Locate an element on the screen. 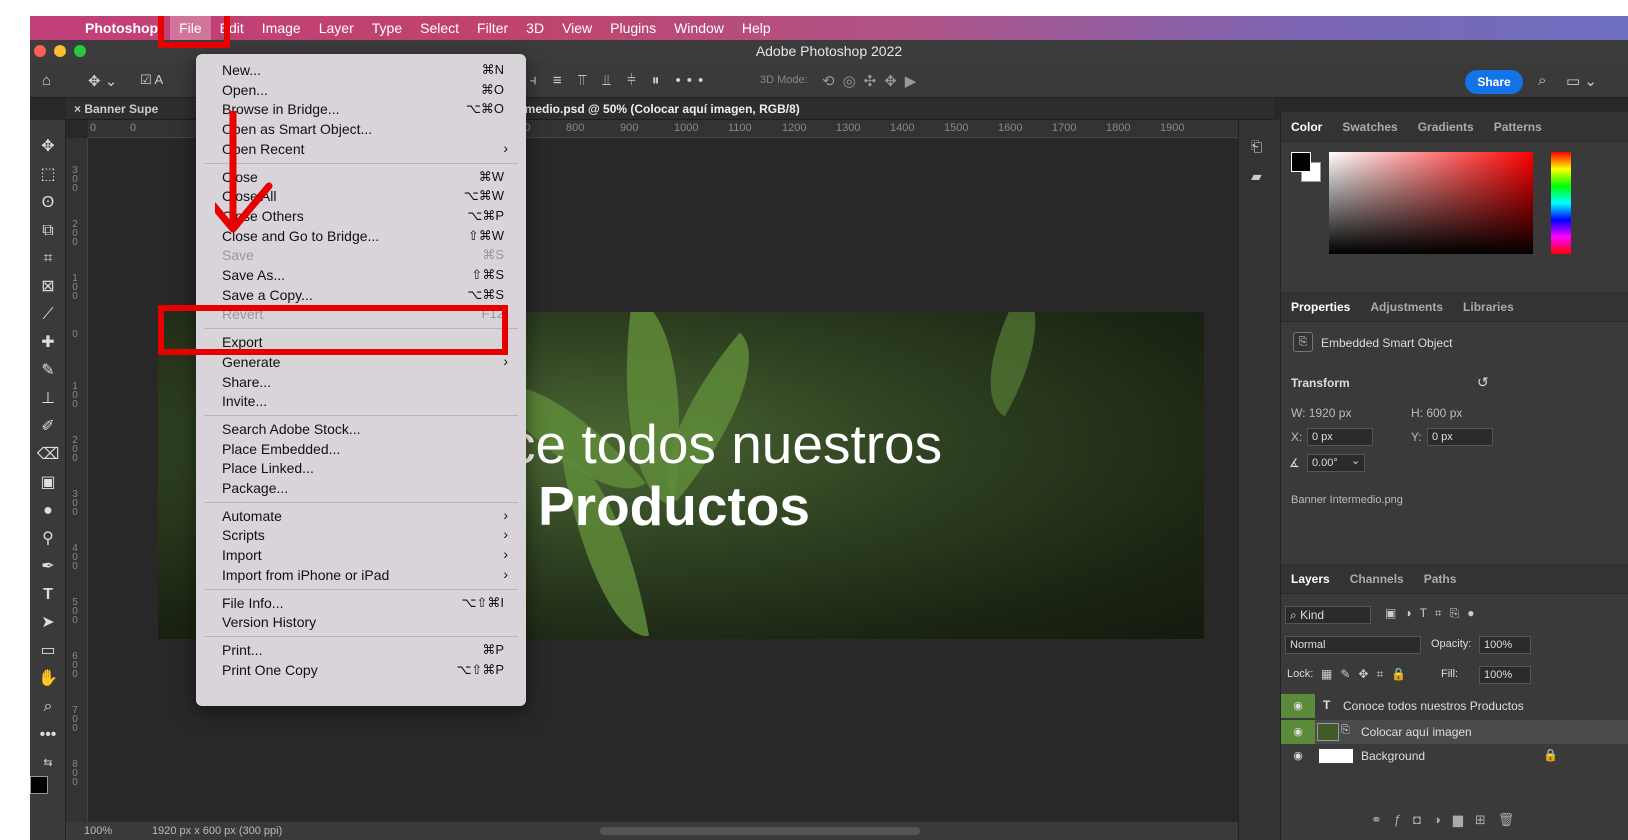 This screenshot has height=840, width=1628. hue-slider is located at coordinates (1561, 203).